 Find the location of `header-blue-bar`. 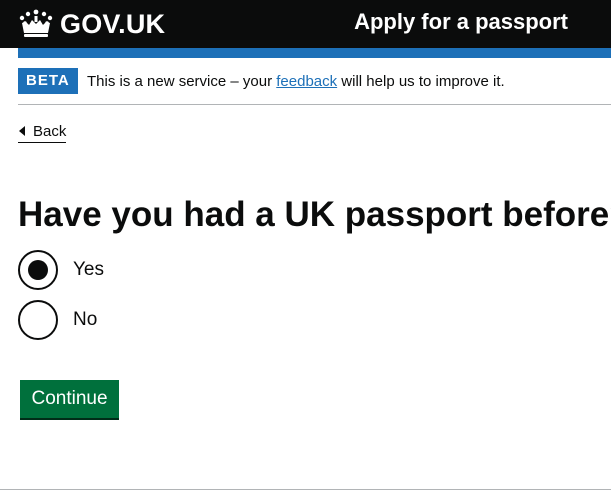

header-blue-bar is located at coordinates (314, 53).